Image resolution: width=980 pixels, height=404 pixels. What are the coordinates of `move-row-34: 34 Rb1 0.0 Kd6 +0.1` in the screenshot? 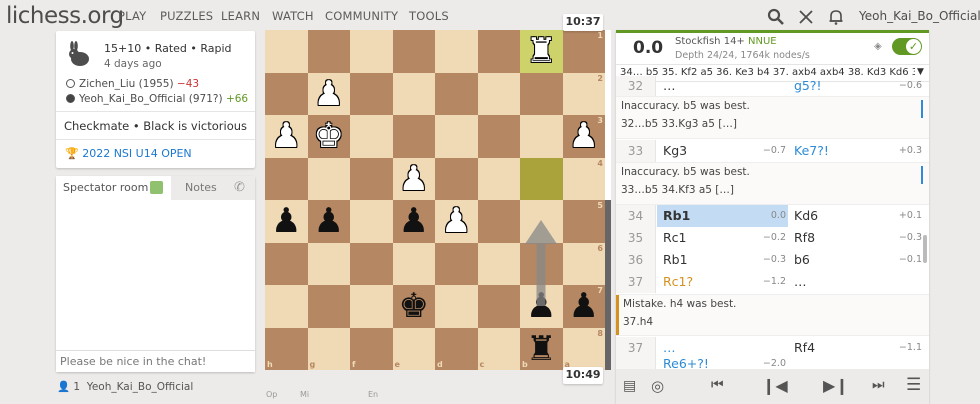 It's located at (772, 216).